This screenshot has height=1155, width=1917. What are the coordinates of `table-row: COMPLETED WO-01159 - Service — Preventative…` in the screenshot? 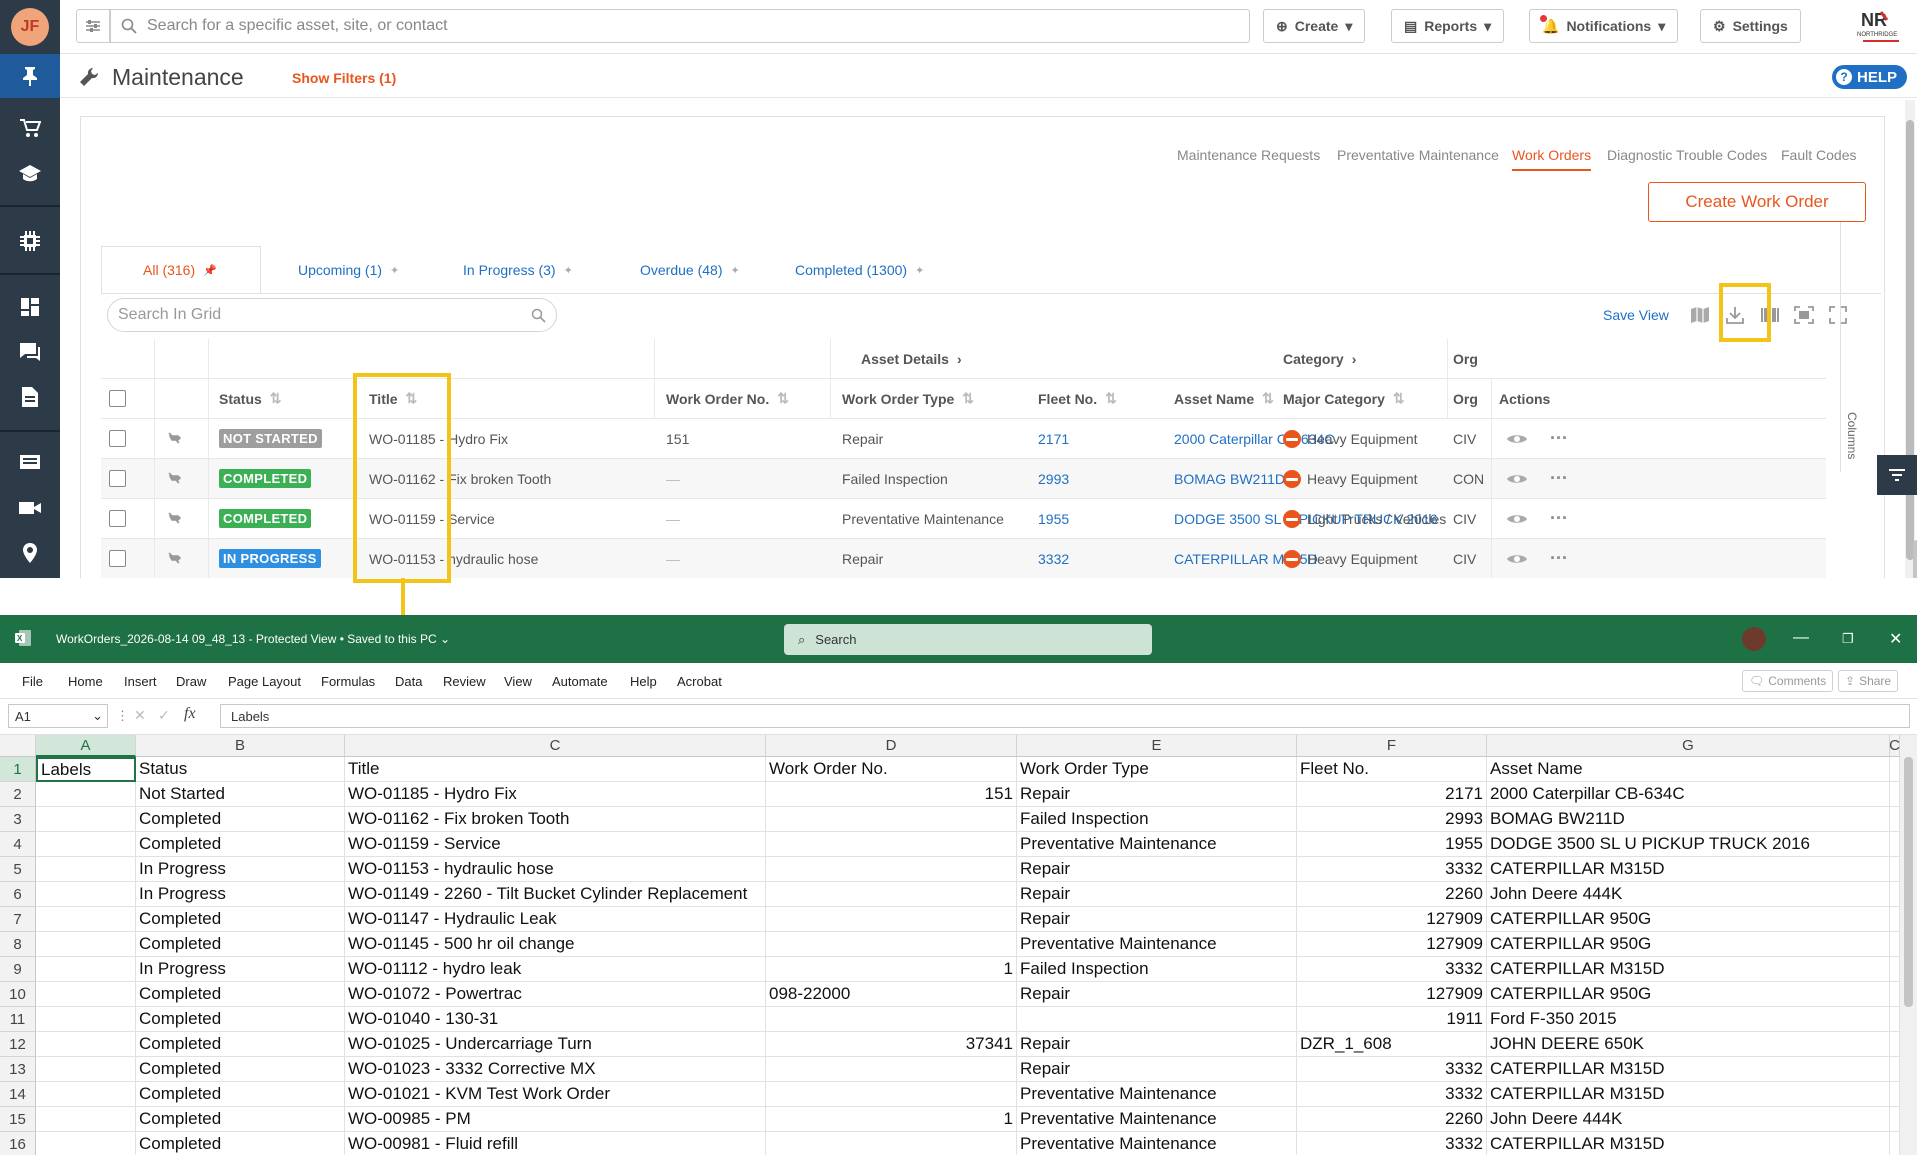 It's located at (963, 519).